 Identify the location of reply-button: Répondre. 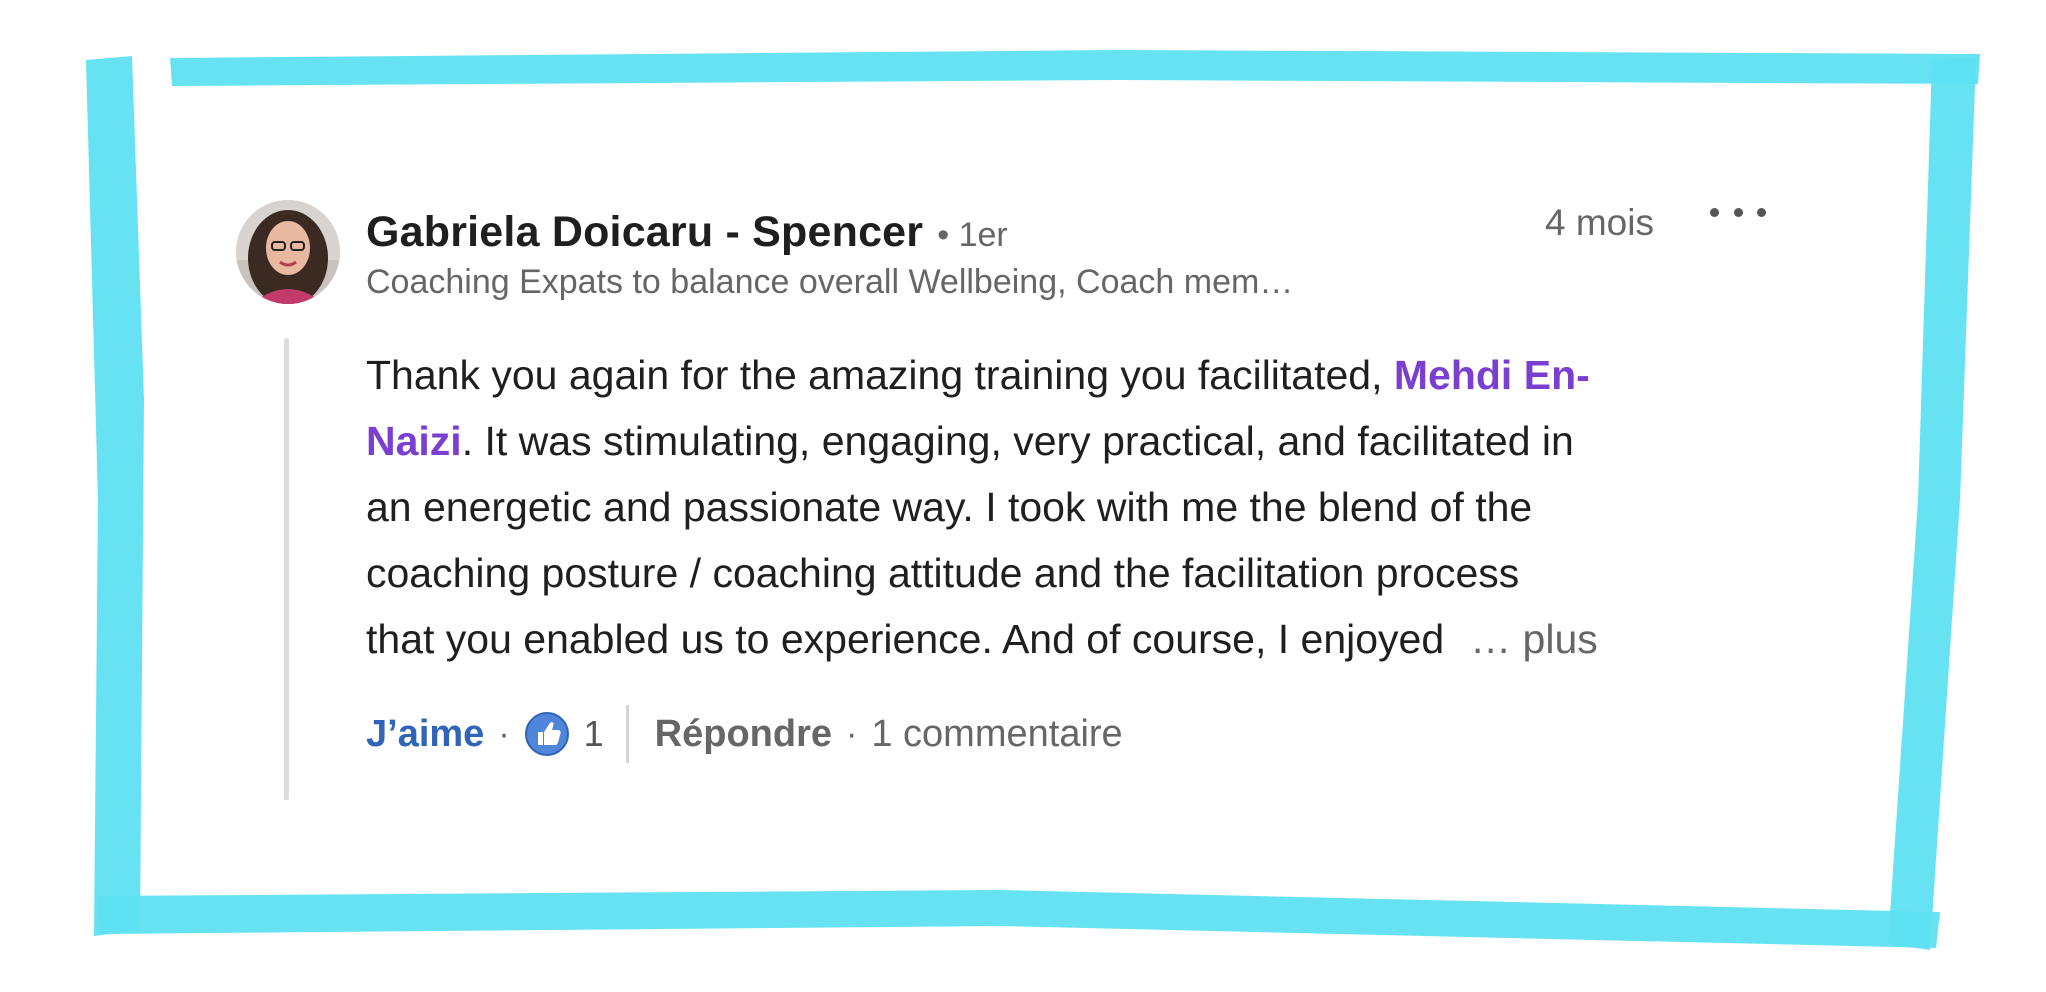
(743, 734).